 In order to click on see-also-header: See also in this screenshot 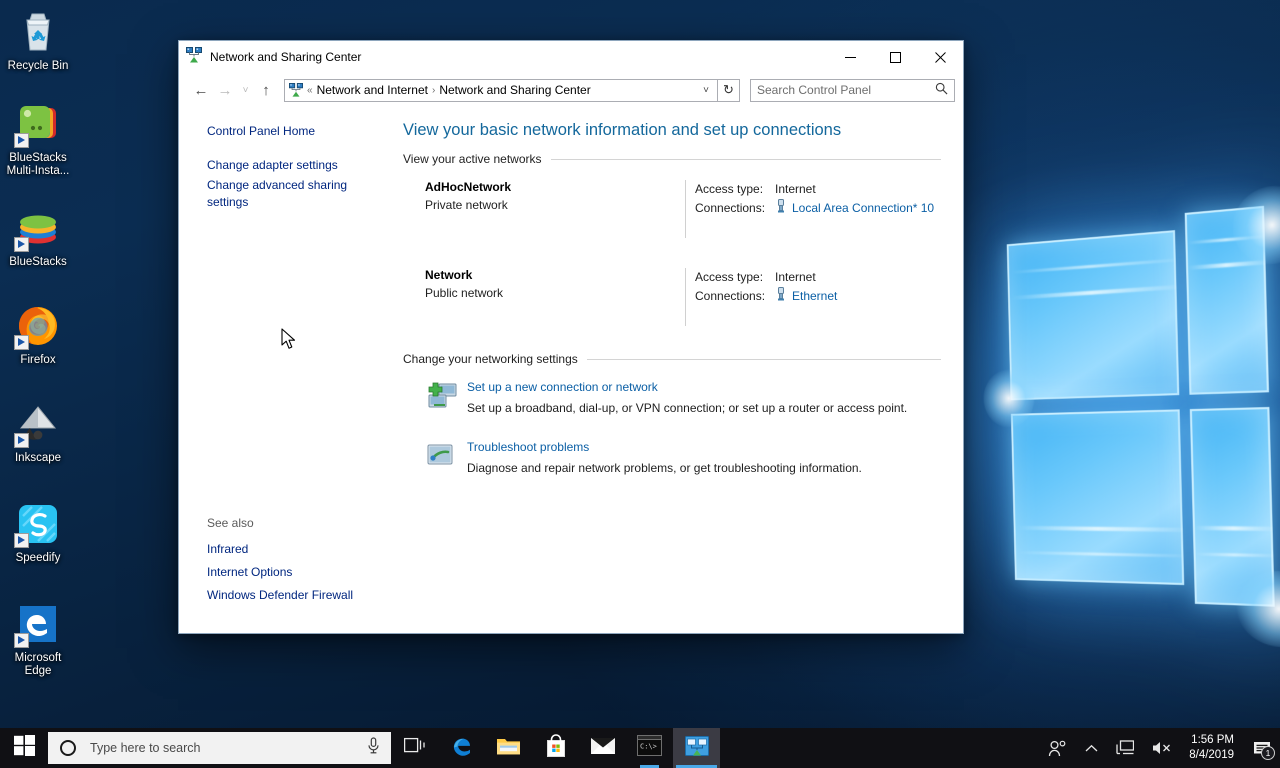, I will do `click(230, 523)`.